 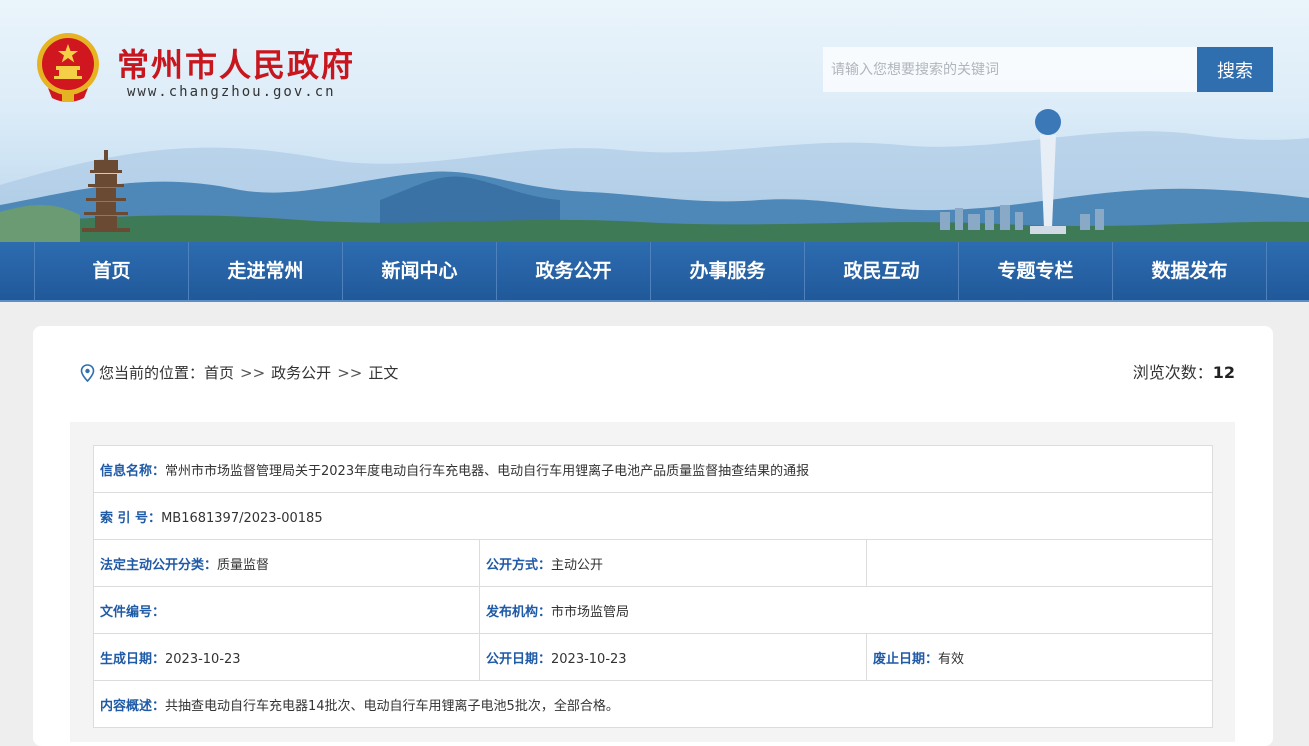 I want to click on info-method-label: 公开方式：, so click(x=519, y=565).